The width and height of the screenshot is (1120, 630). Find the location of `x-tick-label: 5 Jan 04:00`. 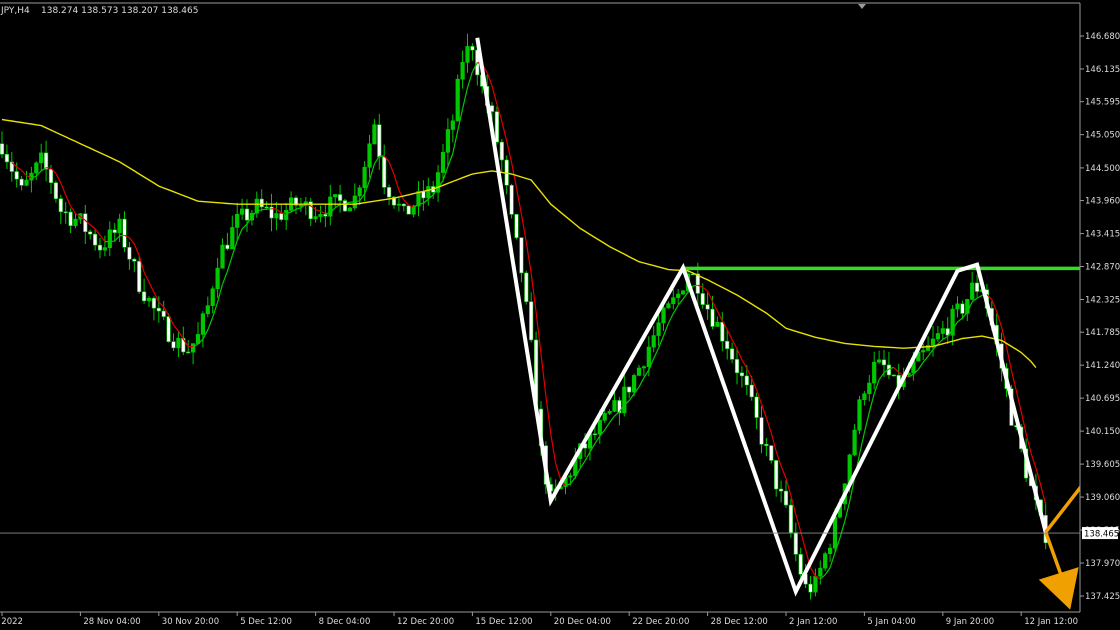

x-tick-label: 5 Jan 04:00 is located at coordinates (891, 622).